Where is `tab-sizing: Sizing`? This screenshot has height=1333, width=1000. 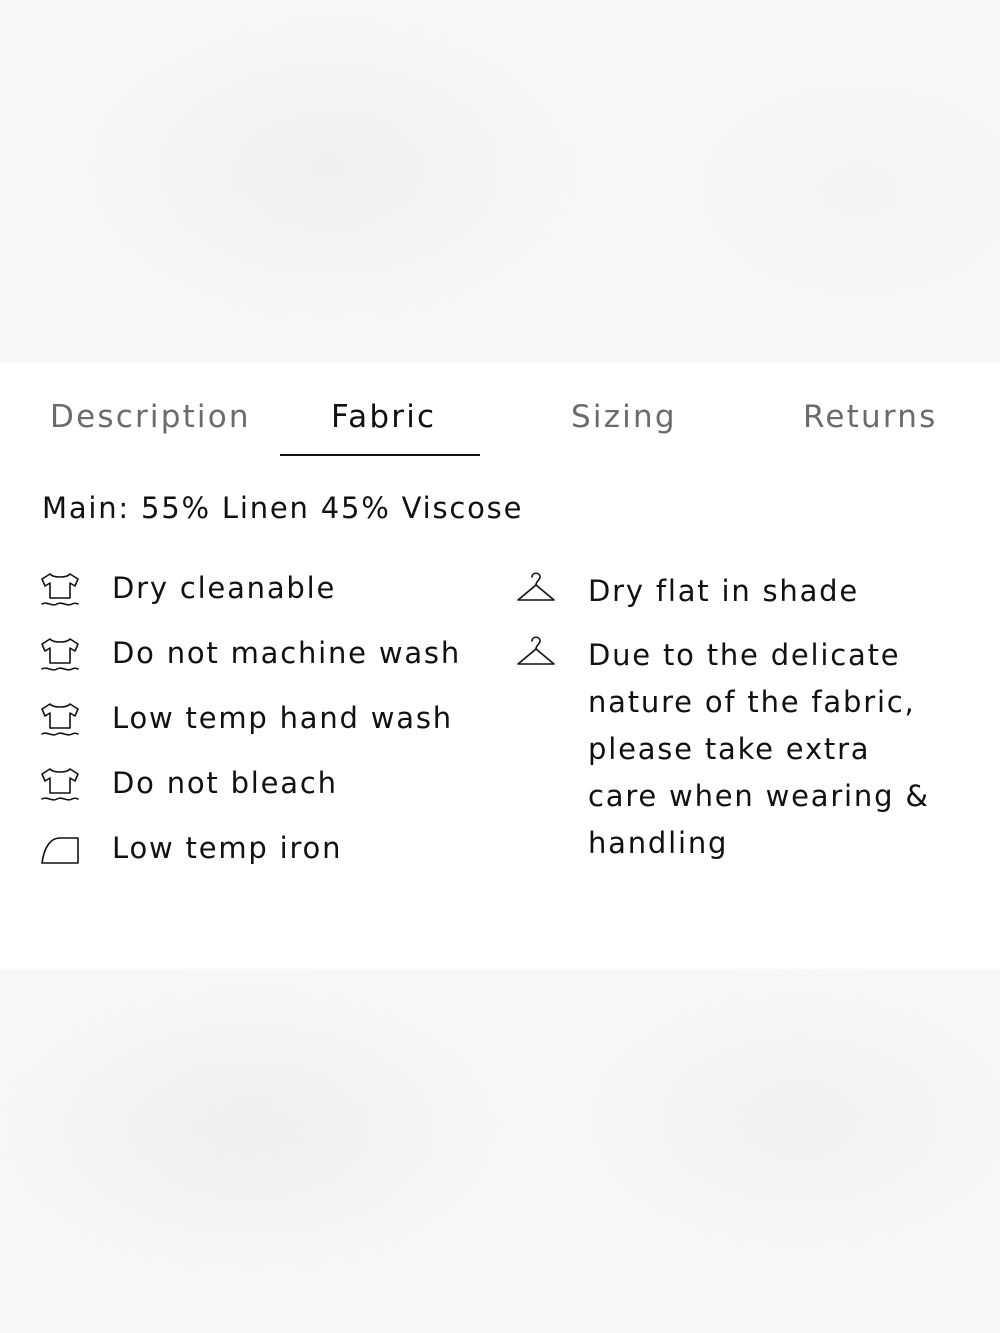
tab-sizing: Sizing is located at coordinates (624, 428).